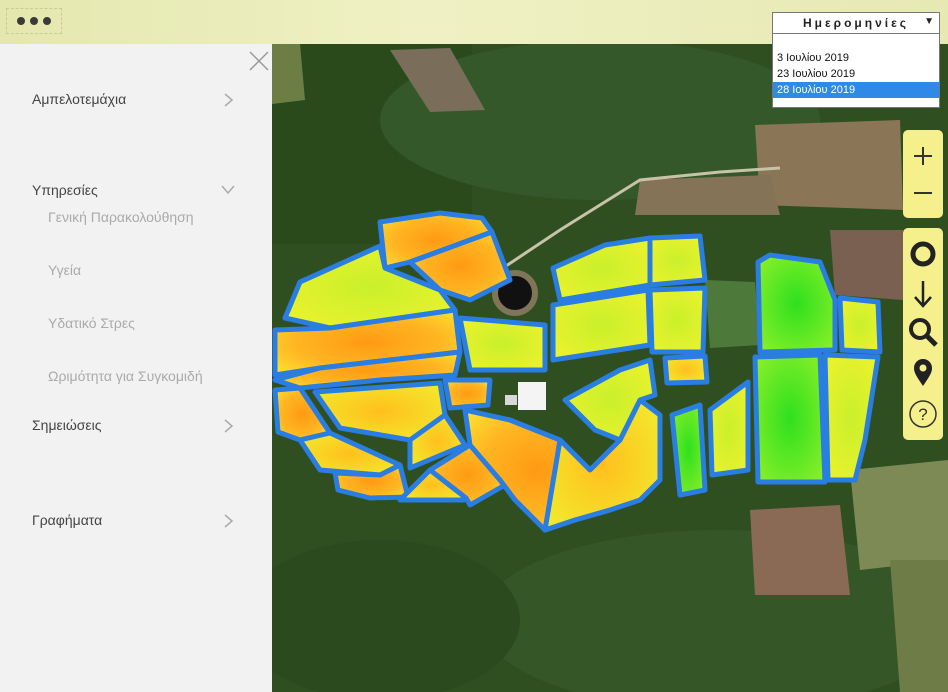 Image resolution: width=948 pixels, height=692 pixels. I want to click on service-water-stress: Υδατικό Στρες, so click(91, 323).